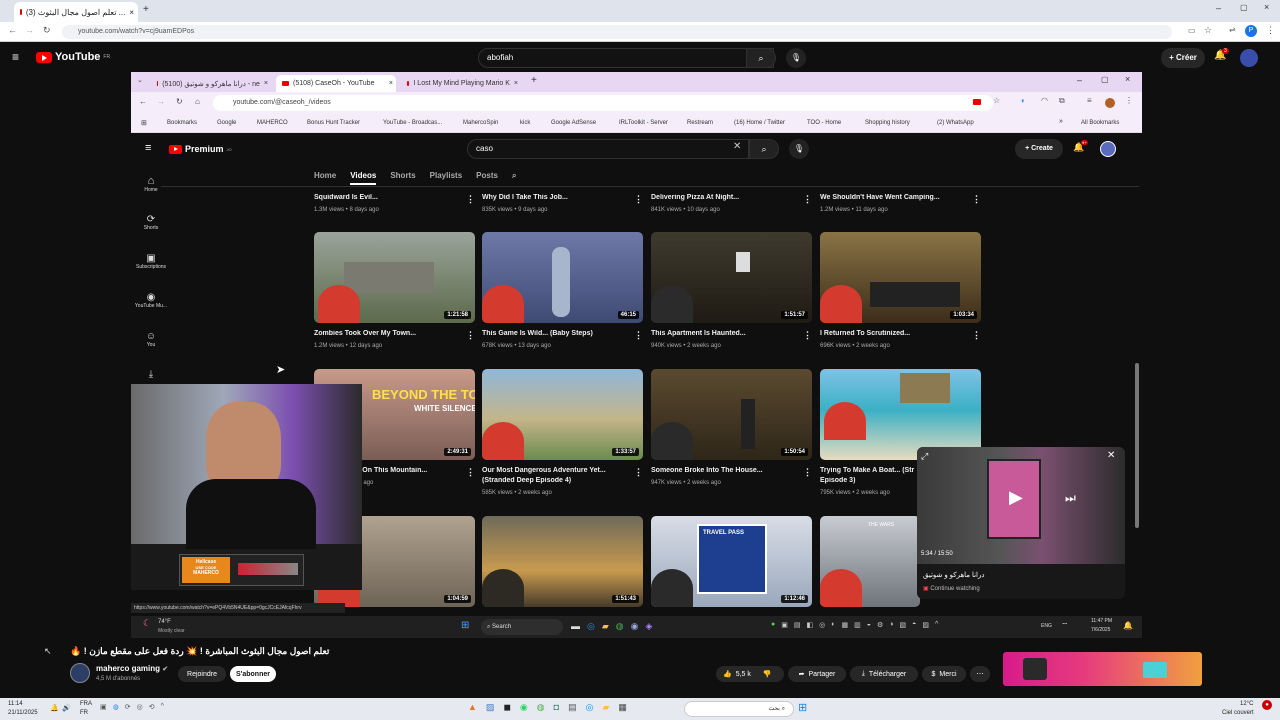 This screenshot has width=1280, height=720. I want to click on back-icon: ←, so click(143, 101).